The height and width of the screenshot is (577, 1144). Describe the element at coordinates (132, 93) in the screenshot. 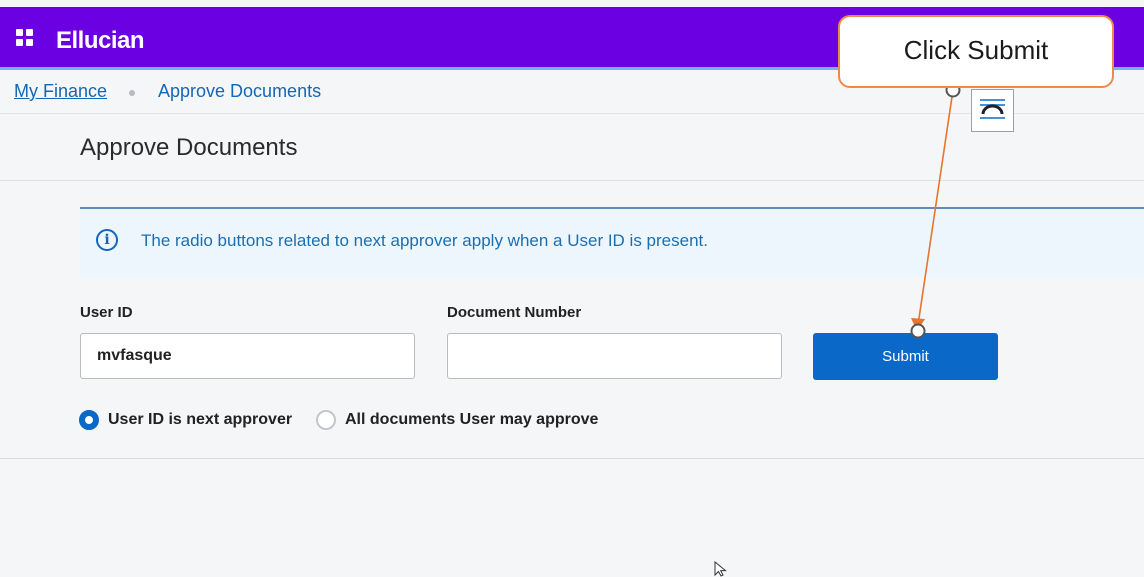

I see `breadcrumb-separator` at that location.